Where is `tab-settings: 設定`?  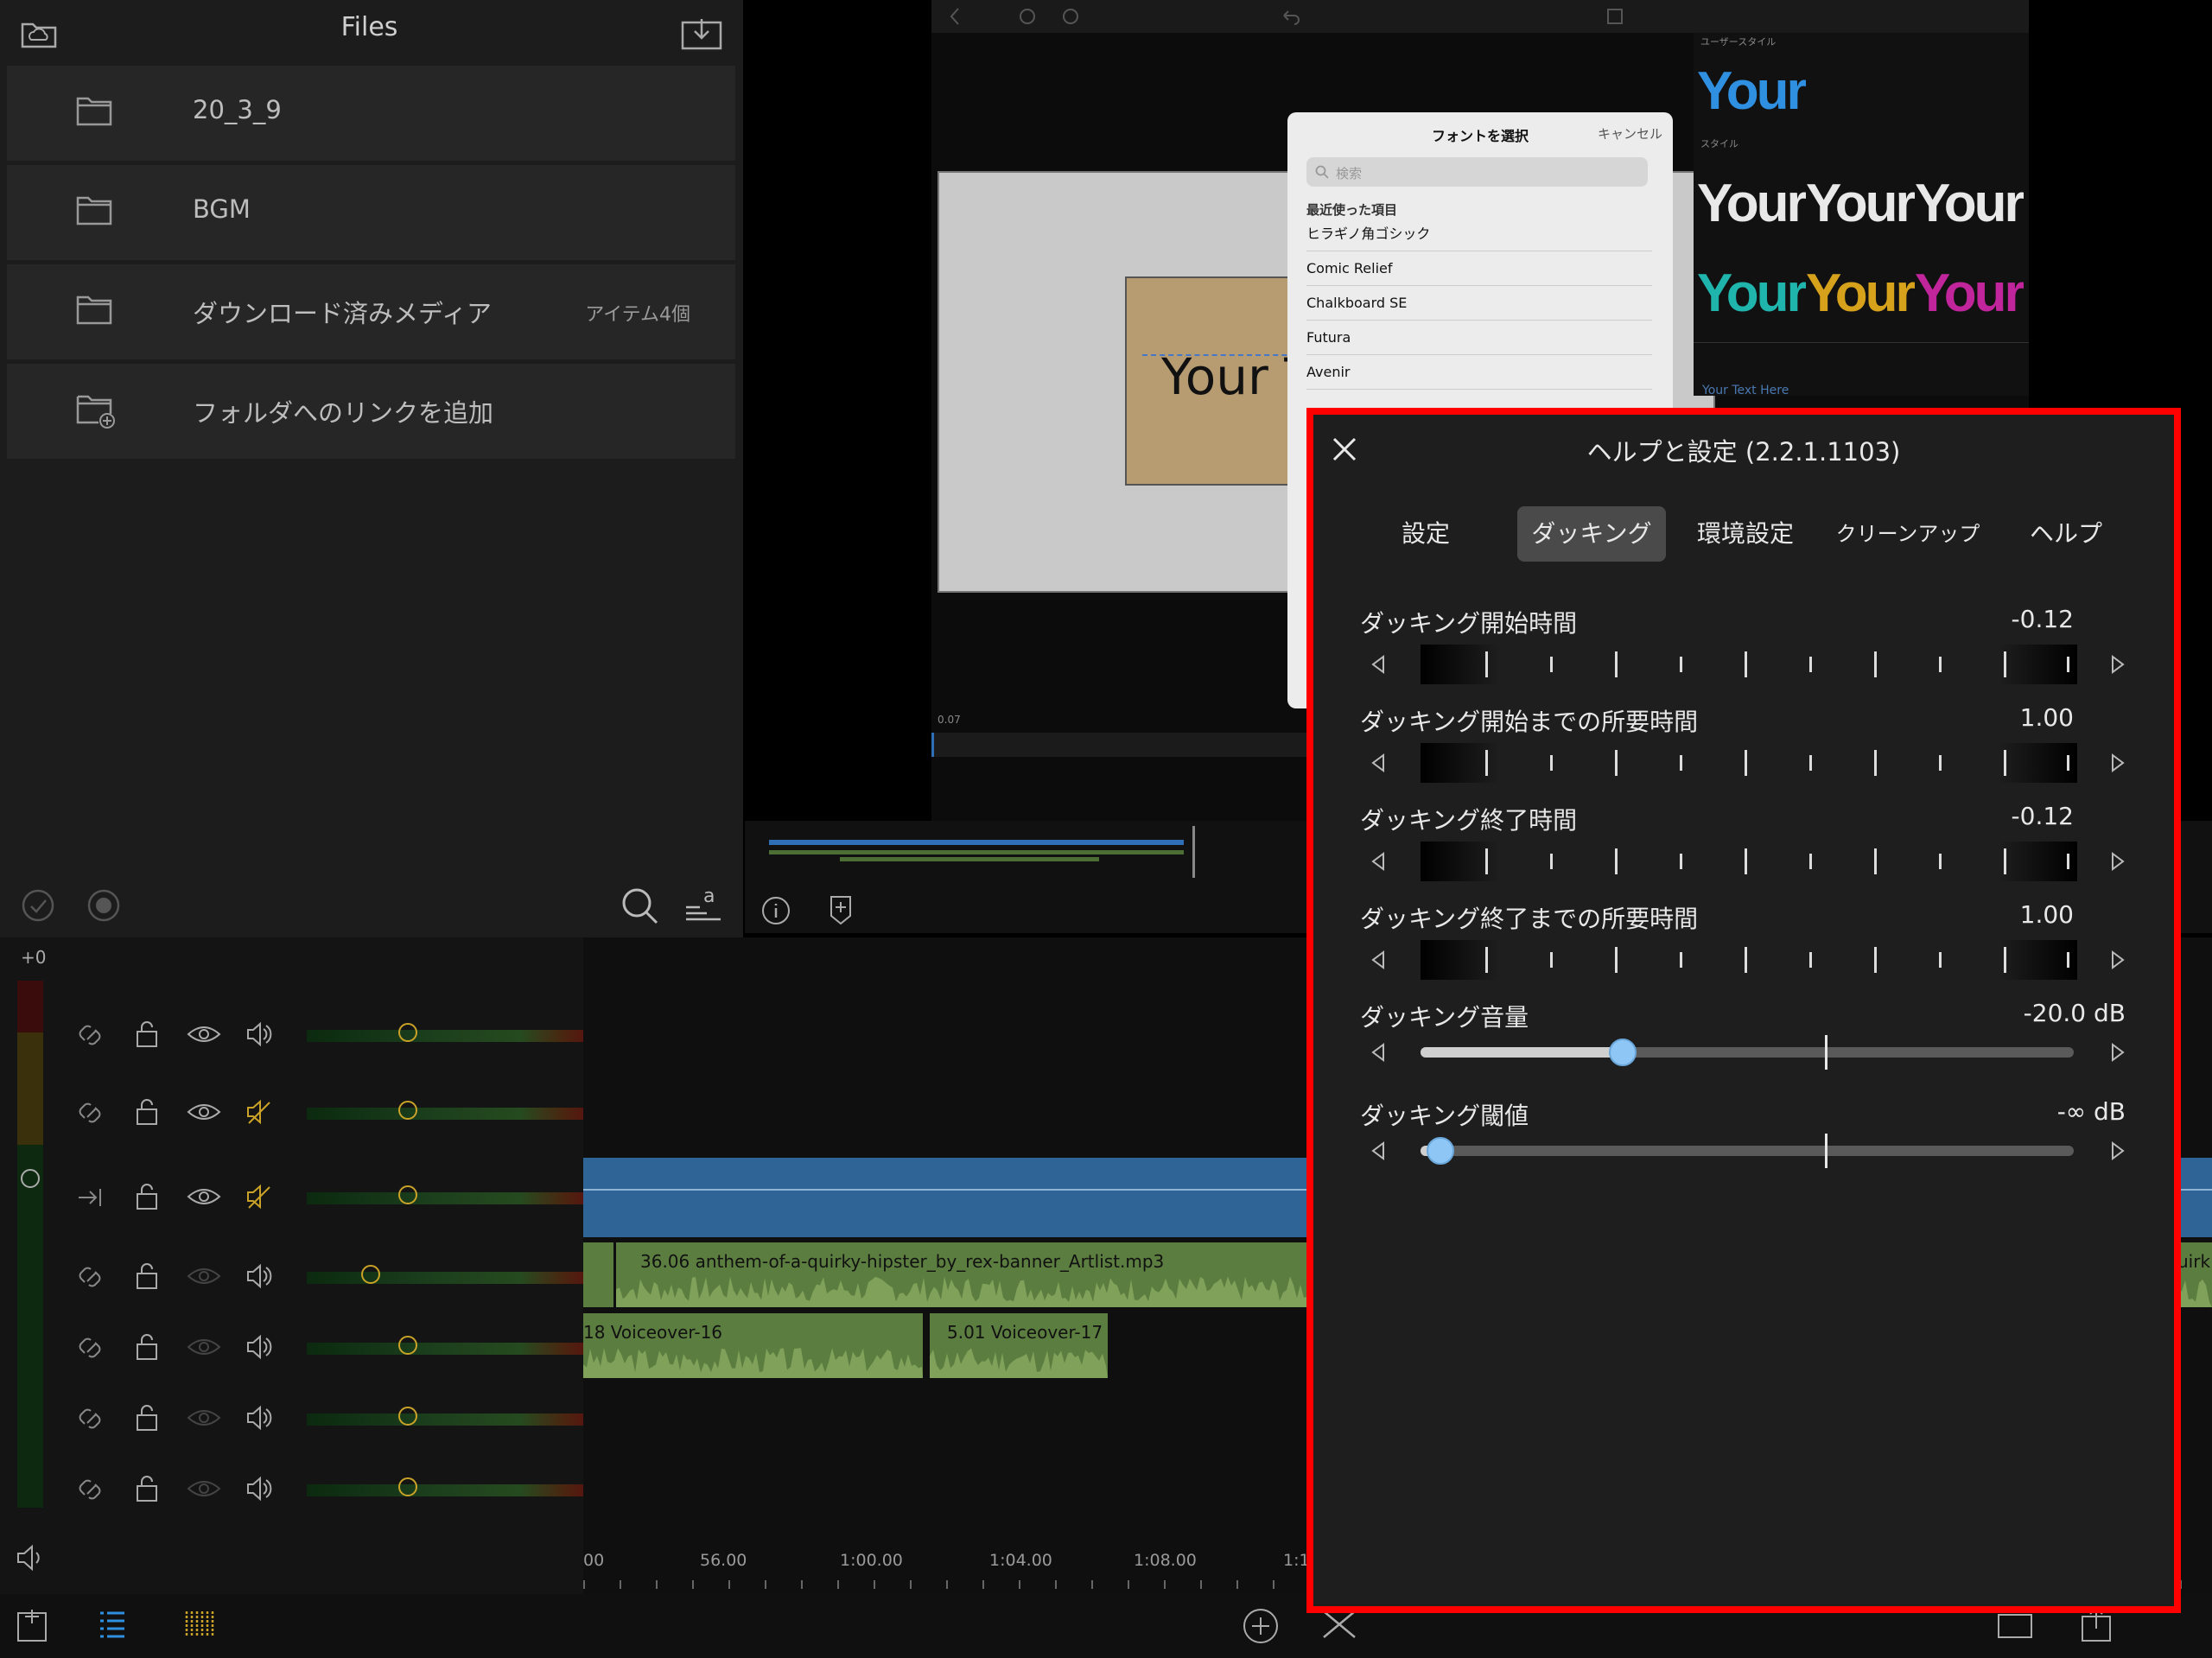 tab-settings: 設定 is located at coordinates (1426, 534).